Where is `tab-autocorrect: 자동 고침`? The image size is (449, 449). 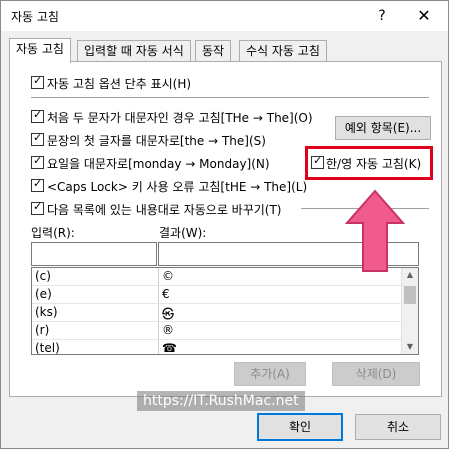 tab-autocorrect: 자동 고침 is located at coordinates (40, 50).